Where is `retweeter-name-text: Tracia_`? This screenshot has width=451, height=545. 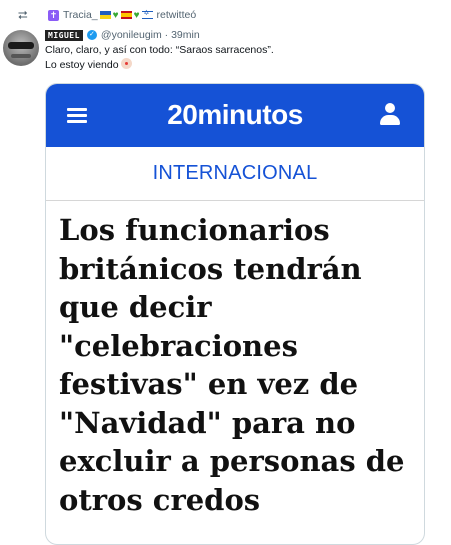 retweeter-name-text: Tracia_ is located at coordinates (80, 15).